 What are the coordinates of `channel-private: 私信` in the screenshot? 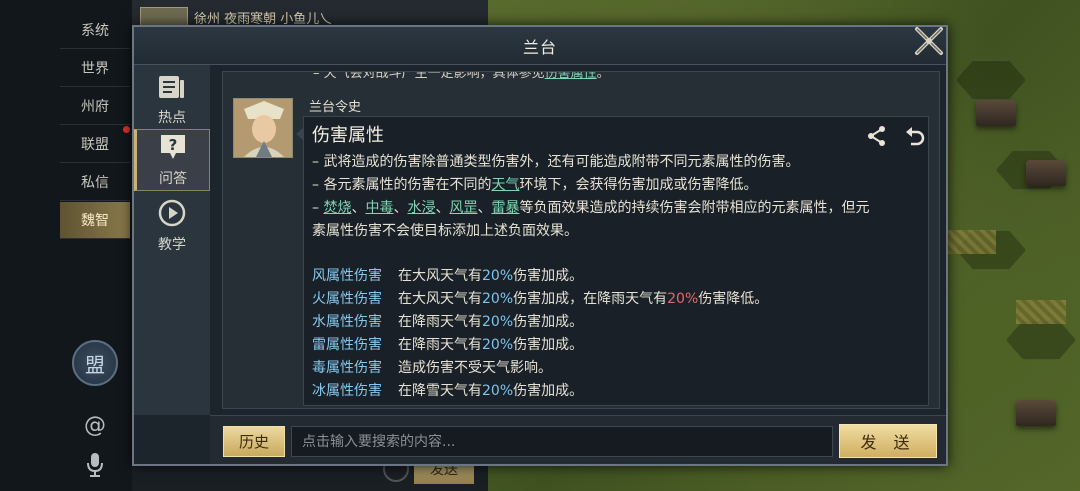 It's located at (95, 182).